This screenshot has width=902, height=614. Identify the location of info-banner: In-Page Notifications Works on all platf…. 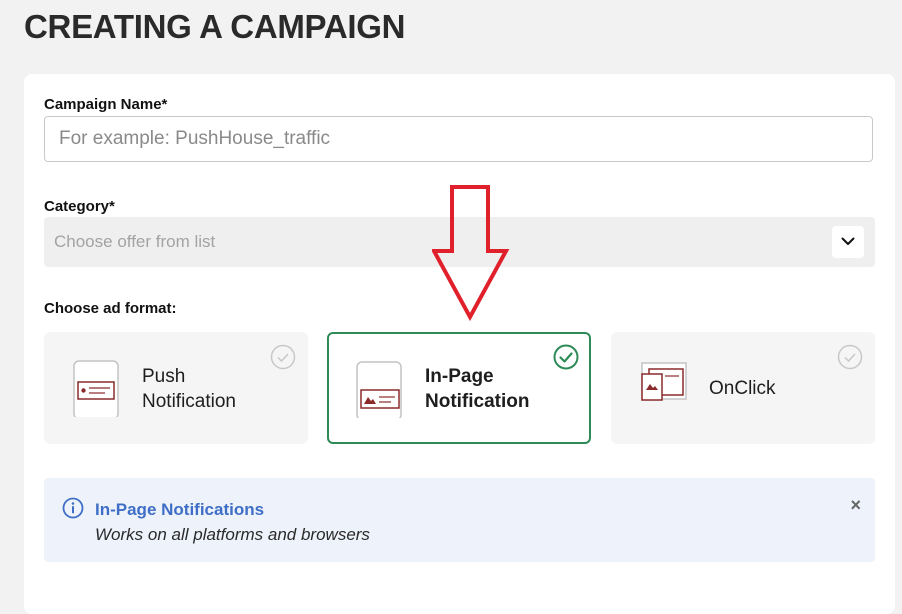
(459, 520).